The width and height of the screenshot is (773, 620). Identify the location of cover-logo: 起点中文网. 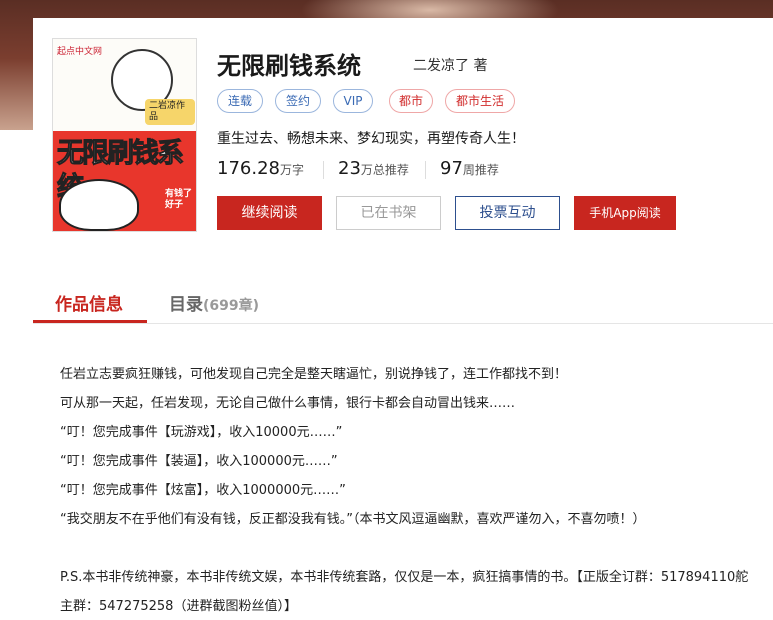
(80, 52).